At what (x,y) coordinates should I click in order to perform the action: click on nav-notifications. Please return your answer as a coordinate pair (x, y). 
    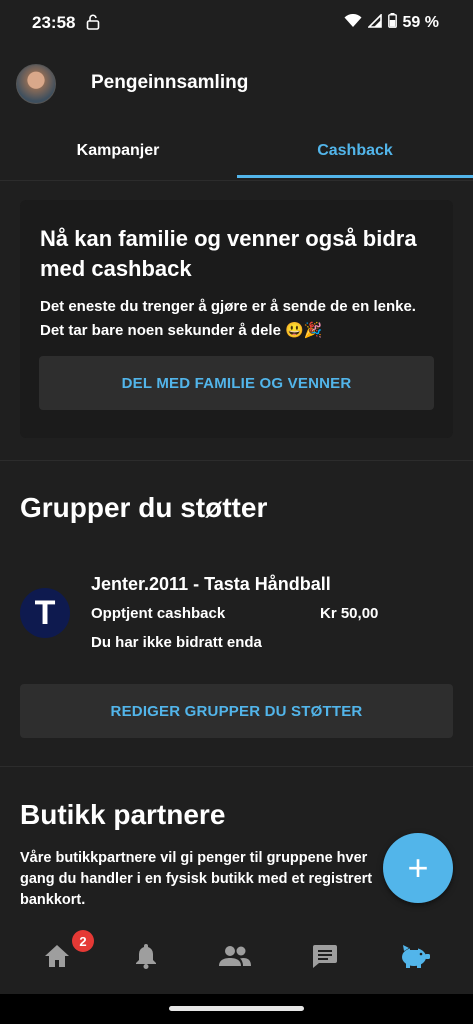
    Looking at the image, I should click on (146, 958).